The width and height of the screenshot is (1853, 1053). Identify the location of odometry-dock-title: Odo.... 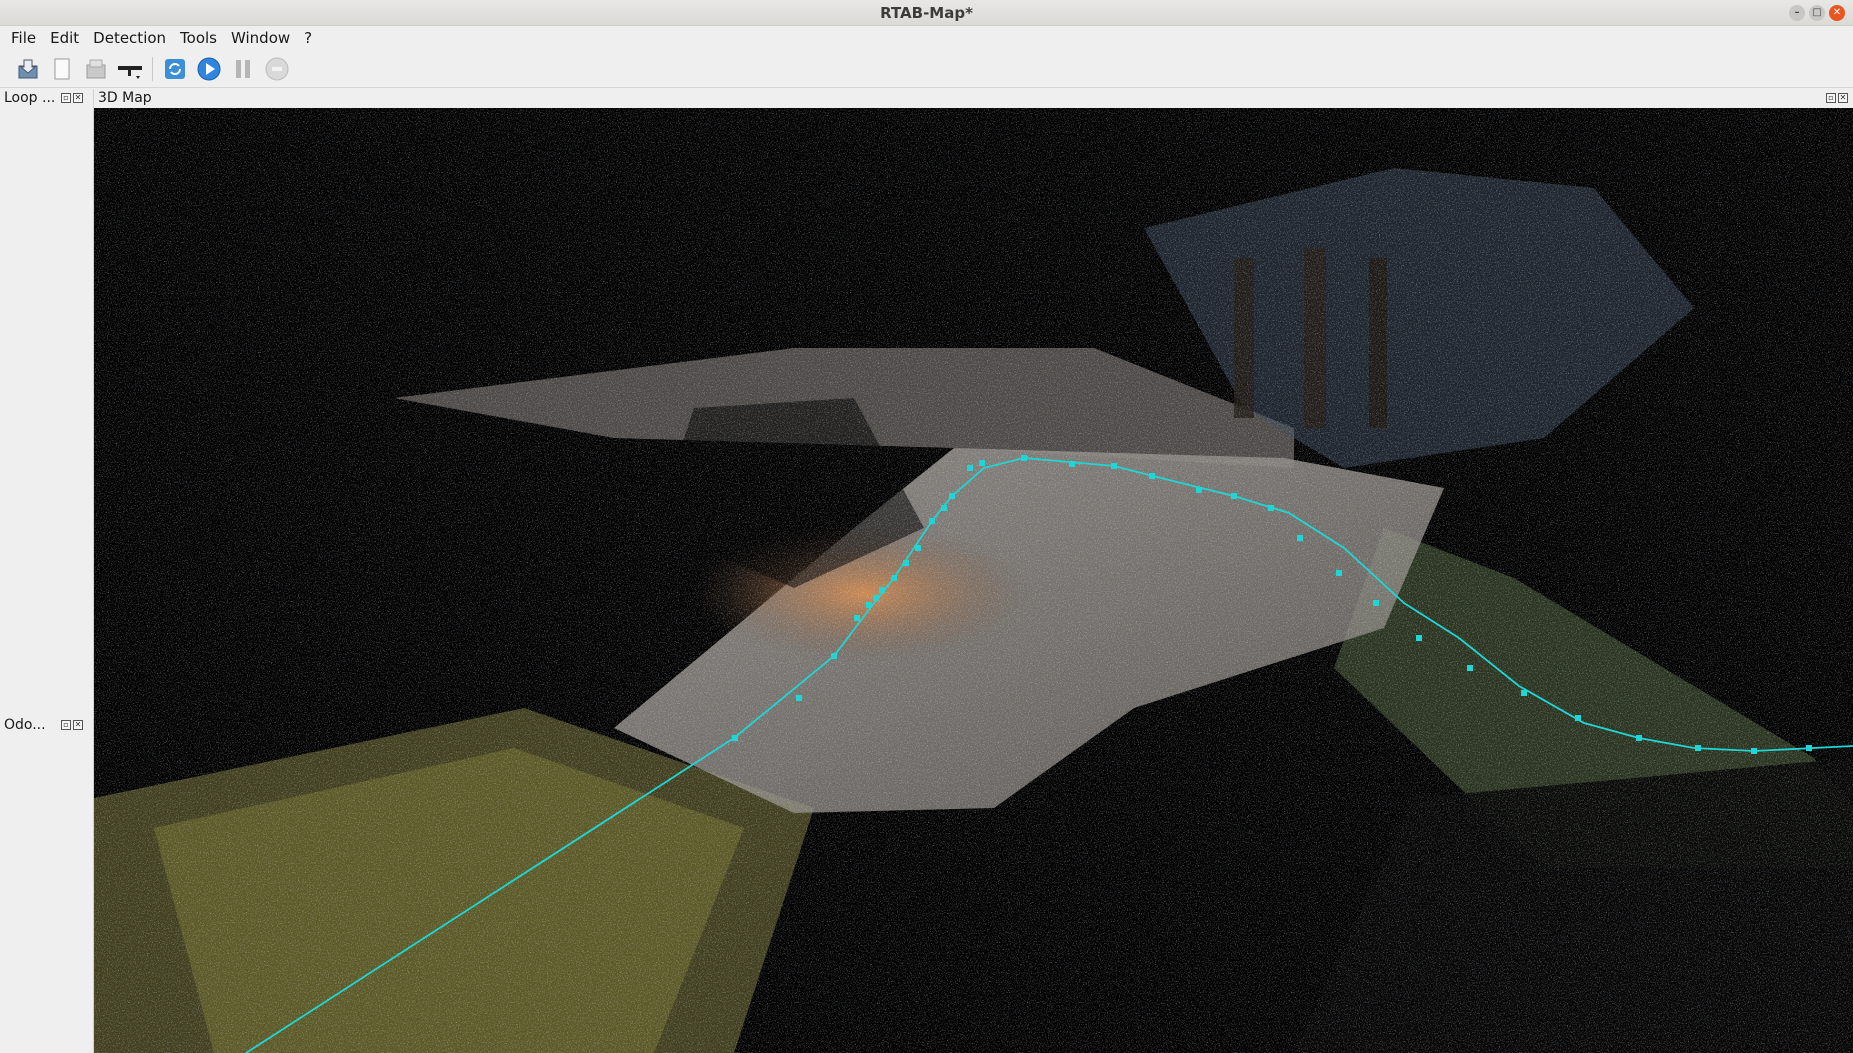
(30, 725).